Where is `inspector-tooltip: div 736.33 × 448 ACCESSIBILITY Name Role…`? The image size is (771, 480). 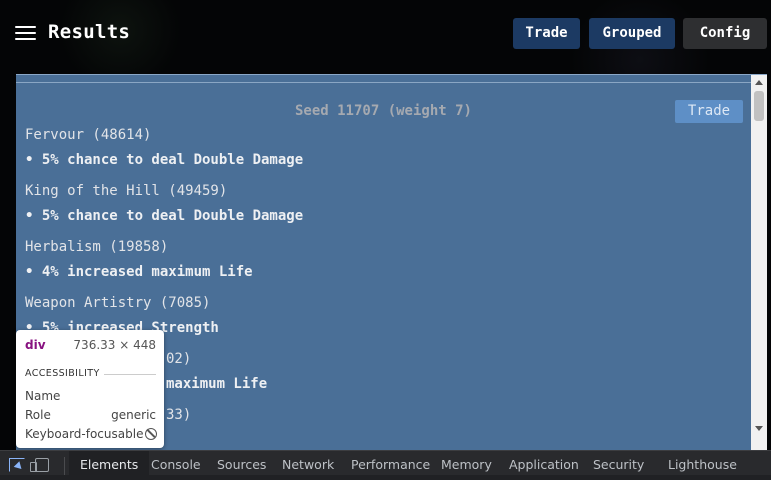
inspector-tooltip: div 736.33 × 448 ACCESSIBILITY Name Role… is located at coordinates (90, 389).